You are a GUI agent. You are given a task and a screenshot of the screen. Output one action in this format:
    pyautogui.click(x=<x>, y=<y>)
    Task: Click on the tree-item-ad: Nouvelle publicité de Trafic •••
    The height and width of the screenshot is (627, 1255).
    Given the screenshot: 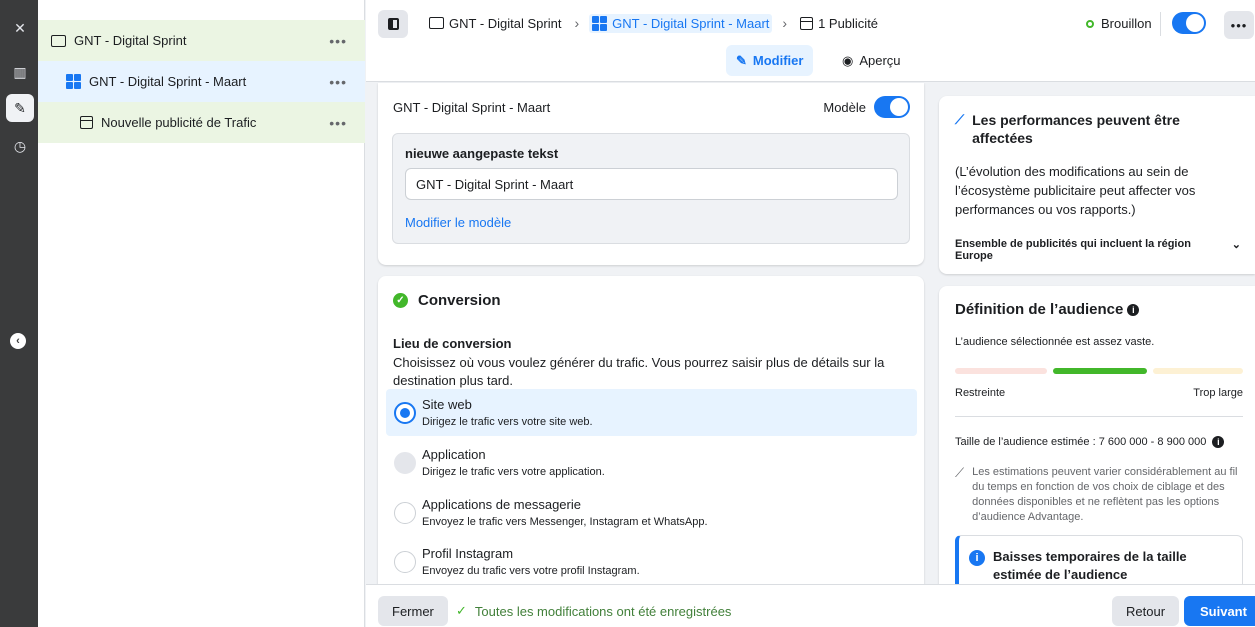 What is the action you would take?
    pyautogui.click(x=201, y=122)
    